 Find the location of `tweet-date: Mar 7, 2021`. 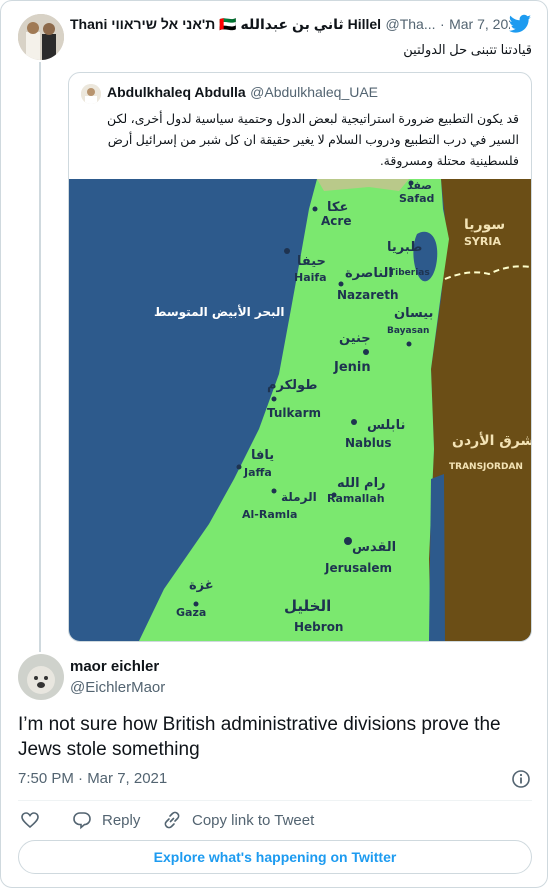

tweet-date: Mar 7, 2021 is located at coordinates (479, 24).